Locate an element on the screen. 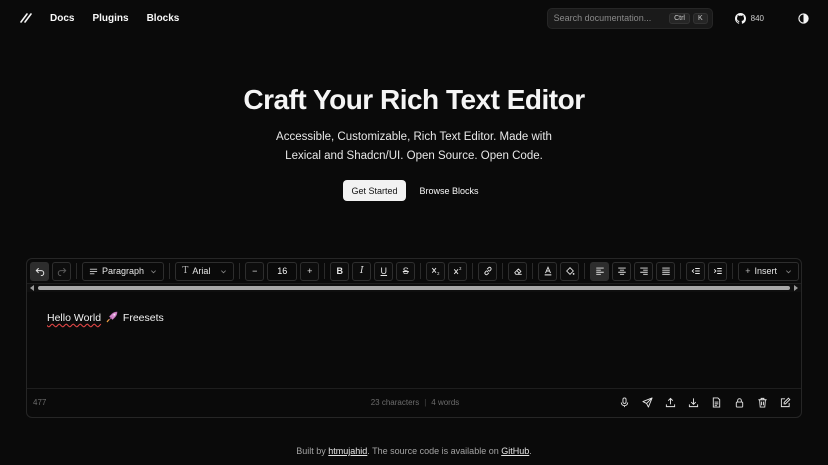  subscript-button: 2 is located at coordinates (436, 271).